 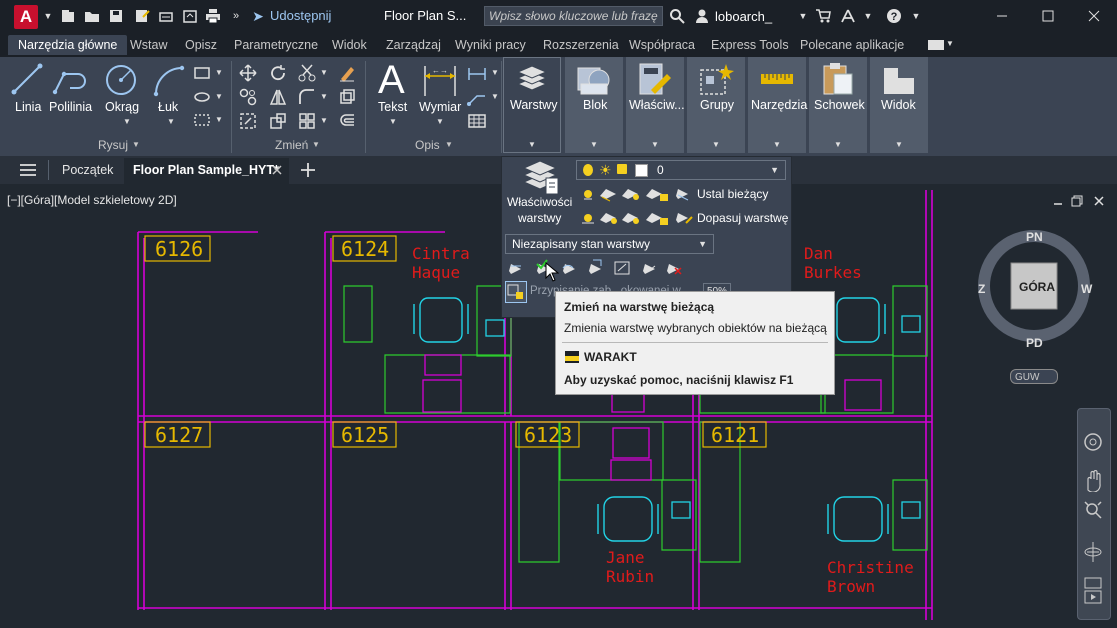 I want to click on layer-properties-label-line2: warstwy, so click(x=539, y=218).